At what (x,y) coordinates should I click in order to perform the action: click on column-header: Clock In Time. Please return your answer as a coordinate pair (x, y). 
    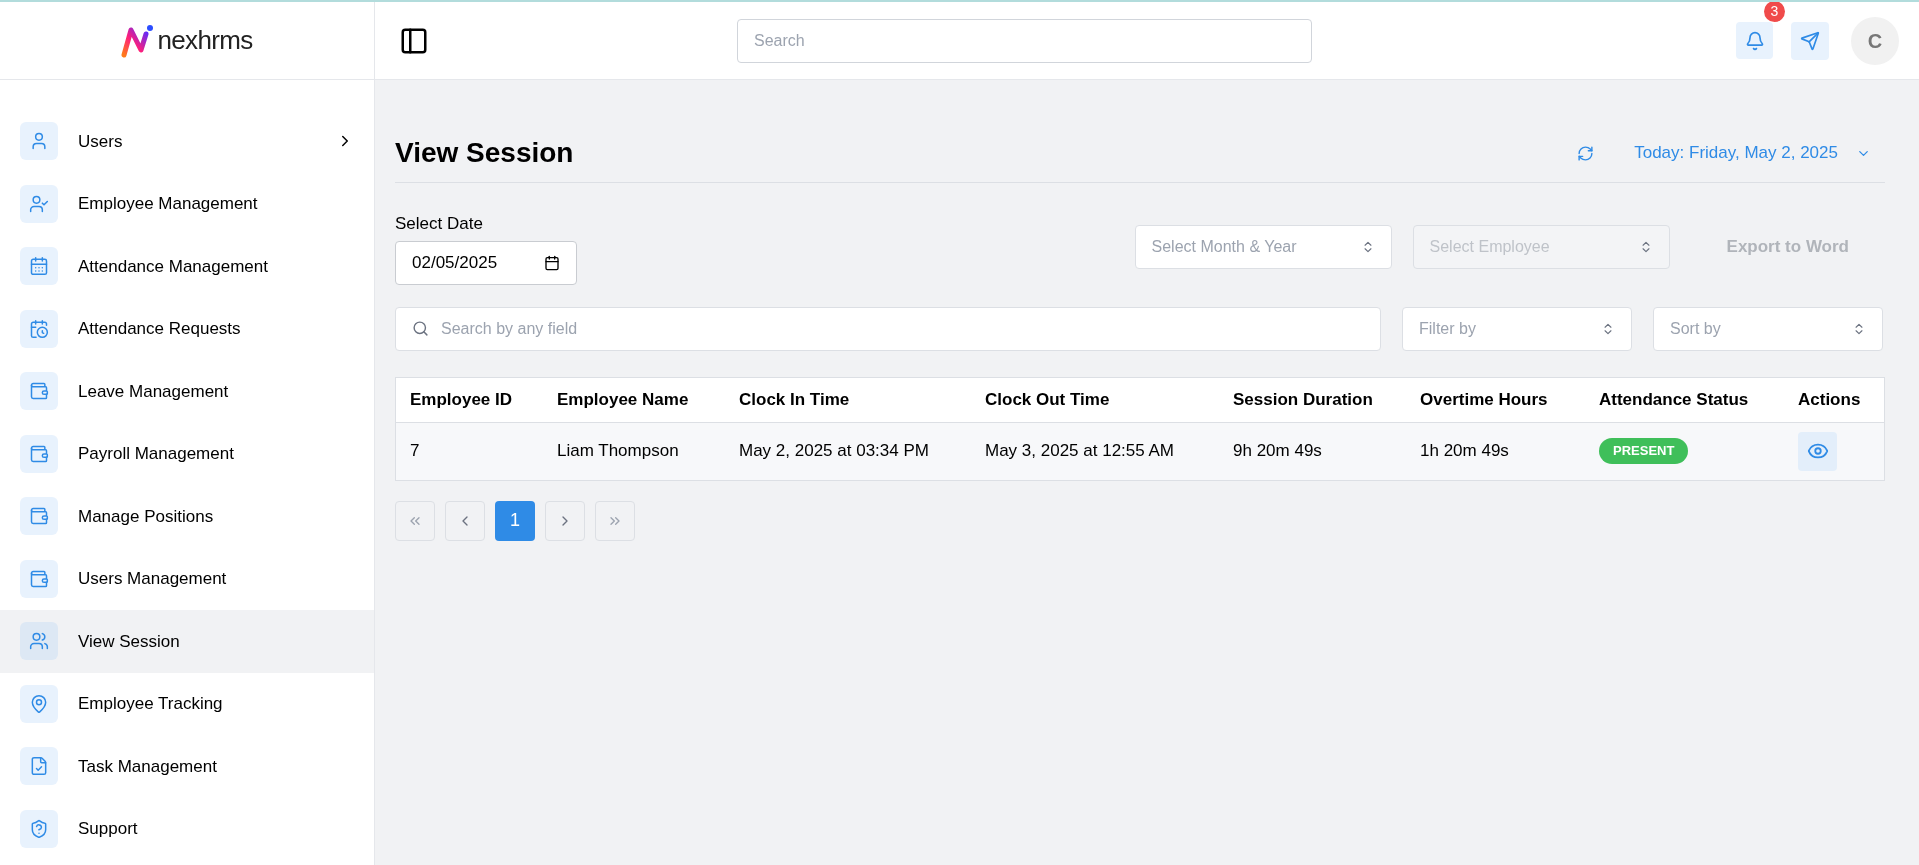
    Looking at the image, I should click on (794, 399).